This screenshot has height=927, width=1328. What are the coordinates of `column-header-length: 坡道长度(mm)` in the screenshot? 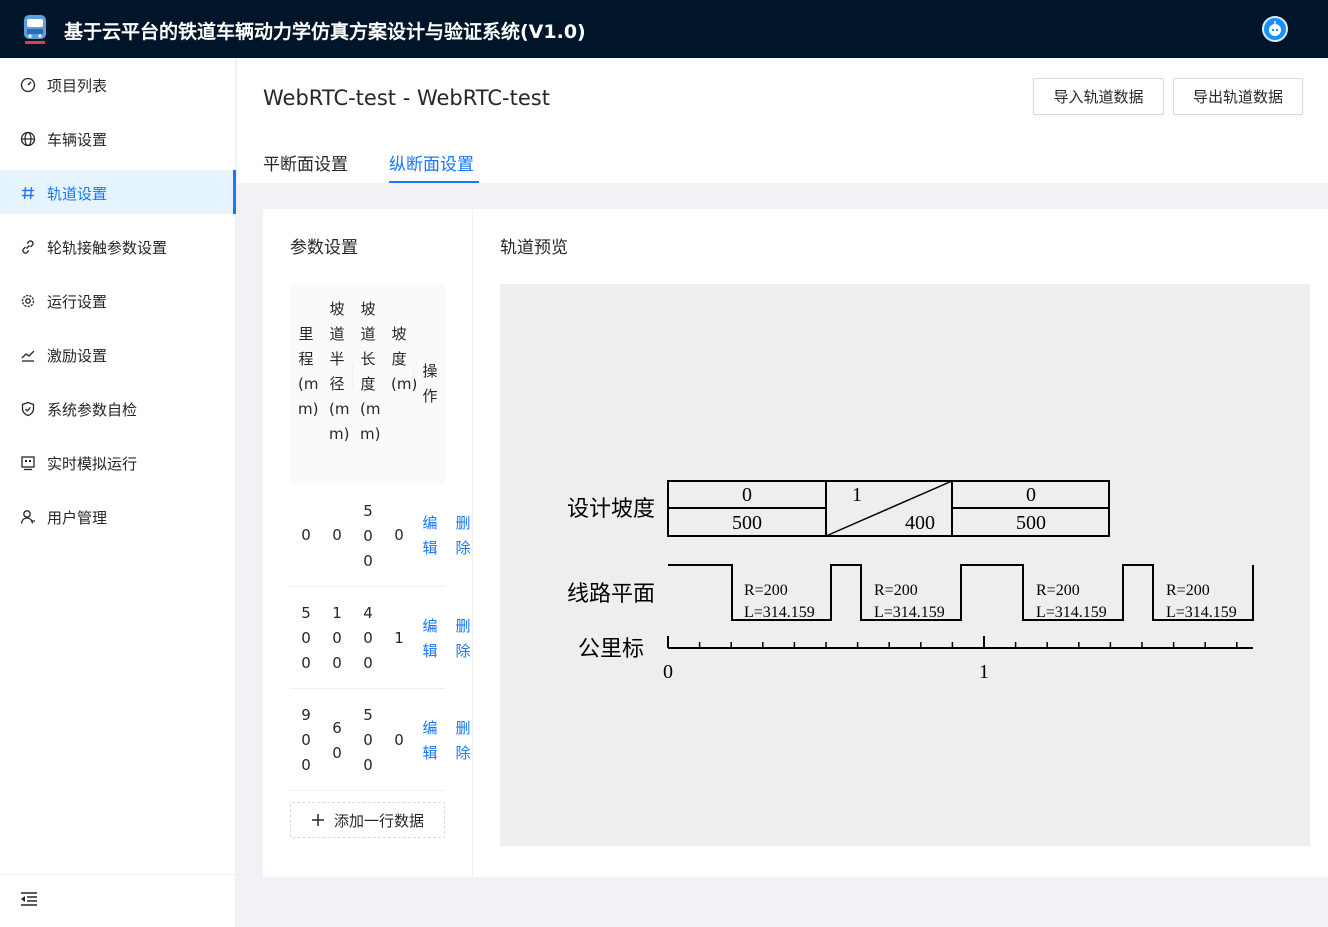 It's located at (370, 371).